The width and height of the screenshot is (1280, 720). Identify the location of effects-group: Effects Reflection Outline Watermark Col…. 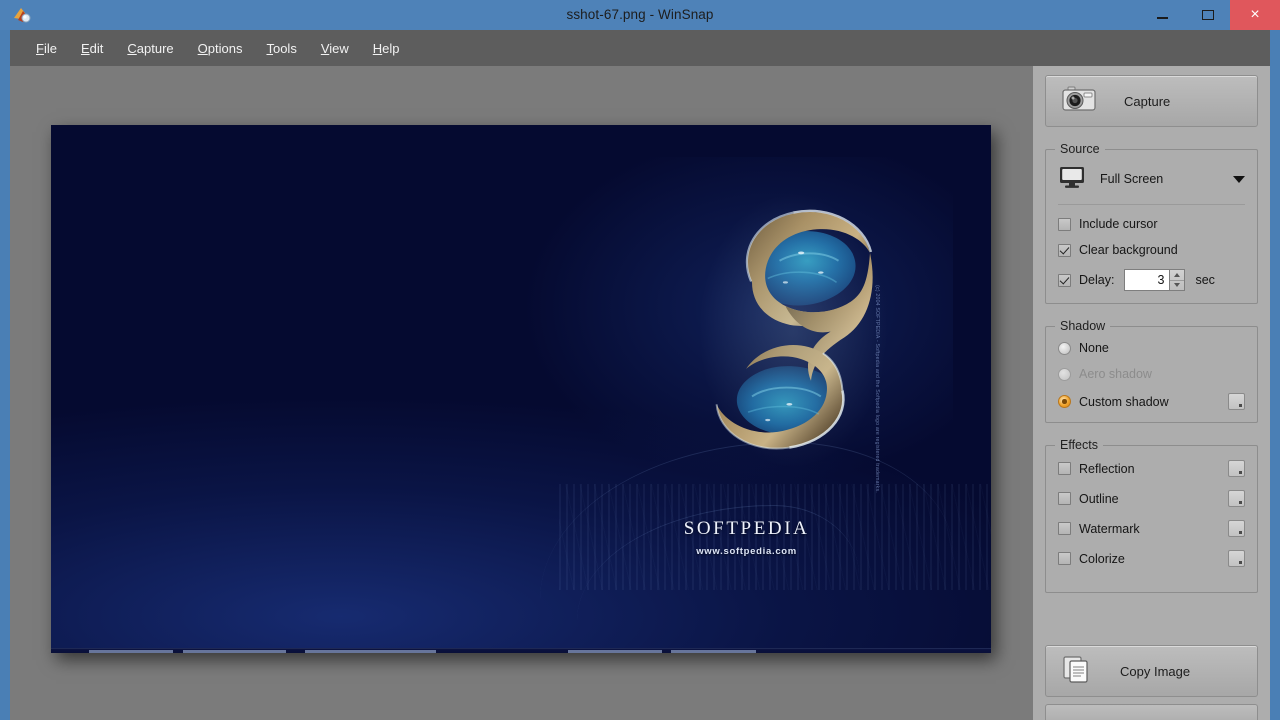
(1151, 515).